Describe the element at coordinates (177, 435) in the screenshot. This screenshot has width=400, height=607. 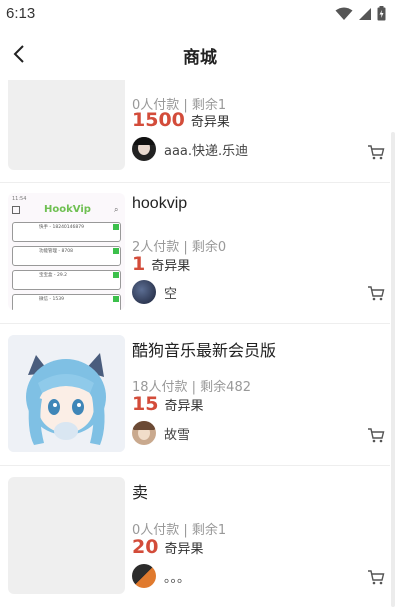
I see `seller-name: 故雪` at that location.